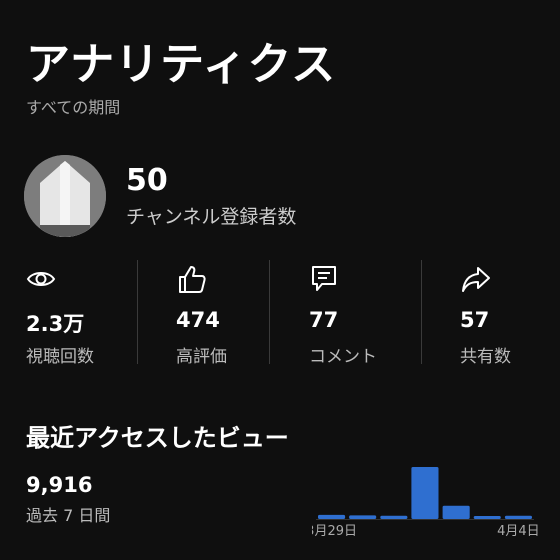 The height and width of the screenshot is (560, 560). What do you see at coordinates (192, 281) in the screenshot?
I see `thumbs-up-icon` at bounding box center [192, 281].